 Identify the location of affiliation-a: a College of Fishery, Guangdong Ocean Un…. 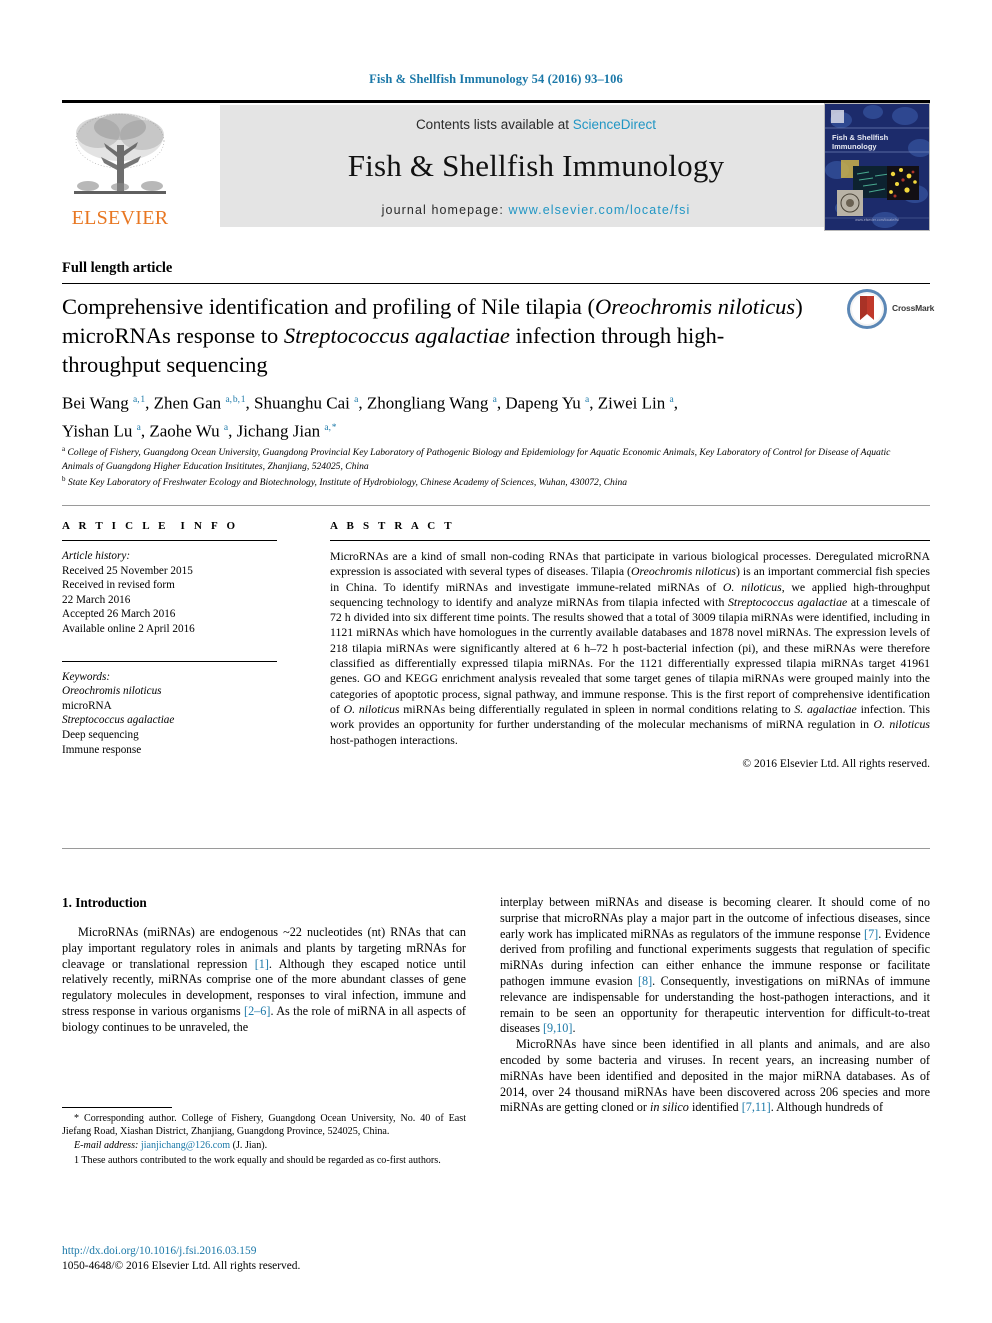
(477, 458).